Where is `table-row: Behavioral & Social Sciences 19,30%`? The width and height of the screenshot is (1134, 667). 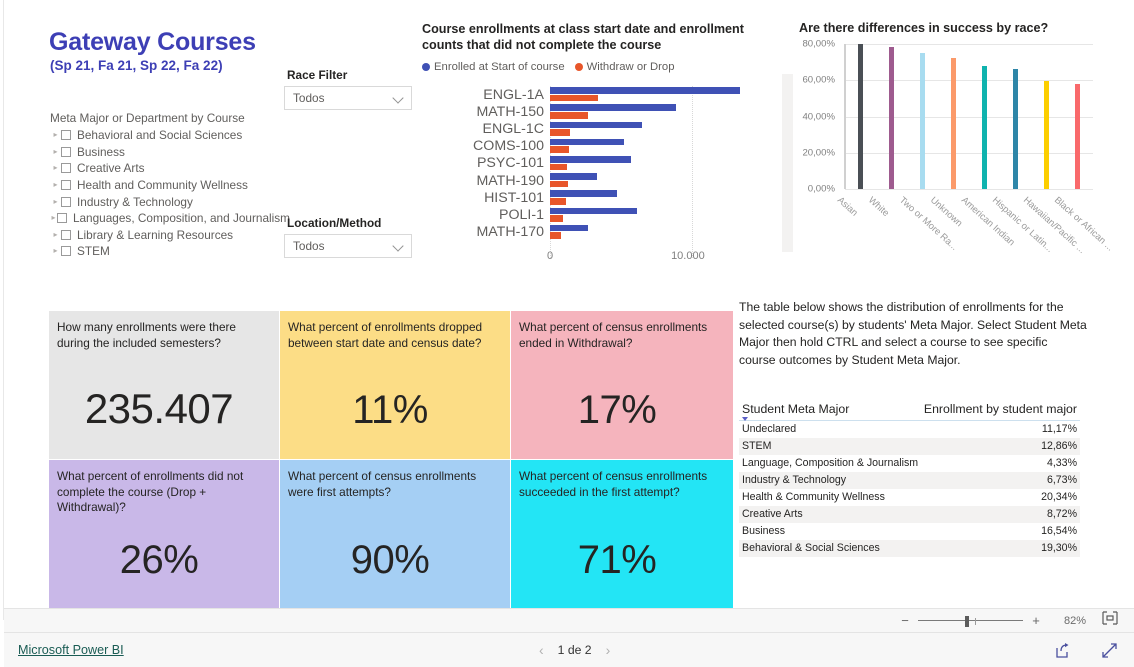
table-row: Behavioral & Social Sciences 19,30% is located at coordinates (909, 548).